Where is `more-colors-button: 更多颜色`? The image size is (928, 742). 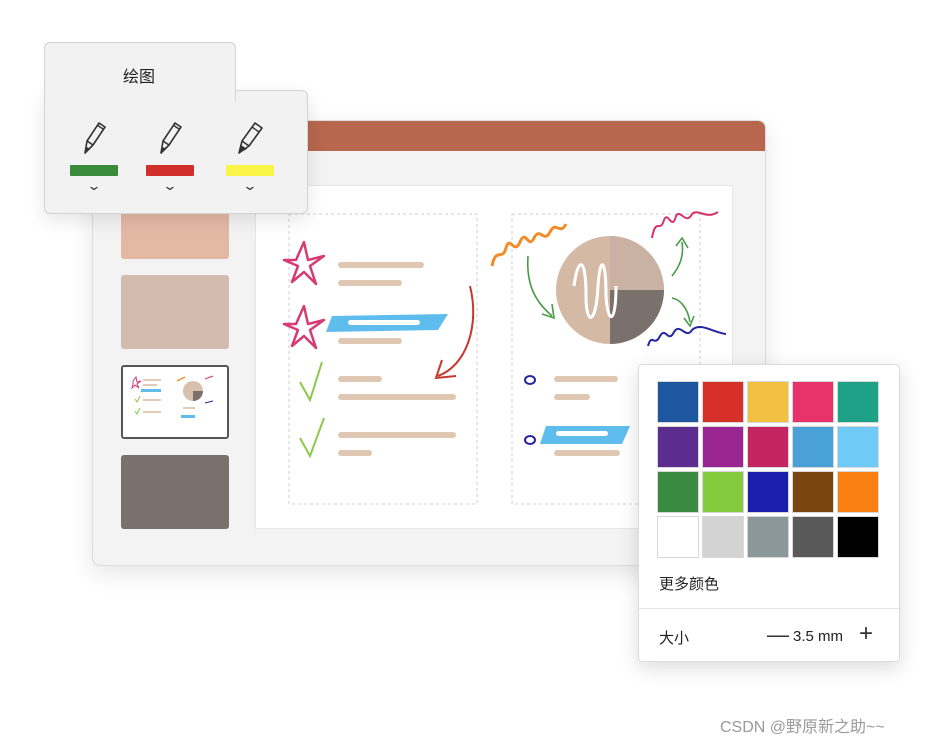 more-colors-button: 更多颜色 is located at coordinates (689, 583).